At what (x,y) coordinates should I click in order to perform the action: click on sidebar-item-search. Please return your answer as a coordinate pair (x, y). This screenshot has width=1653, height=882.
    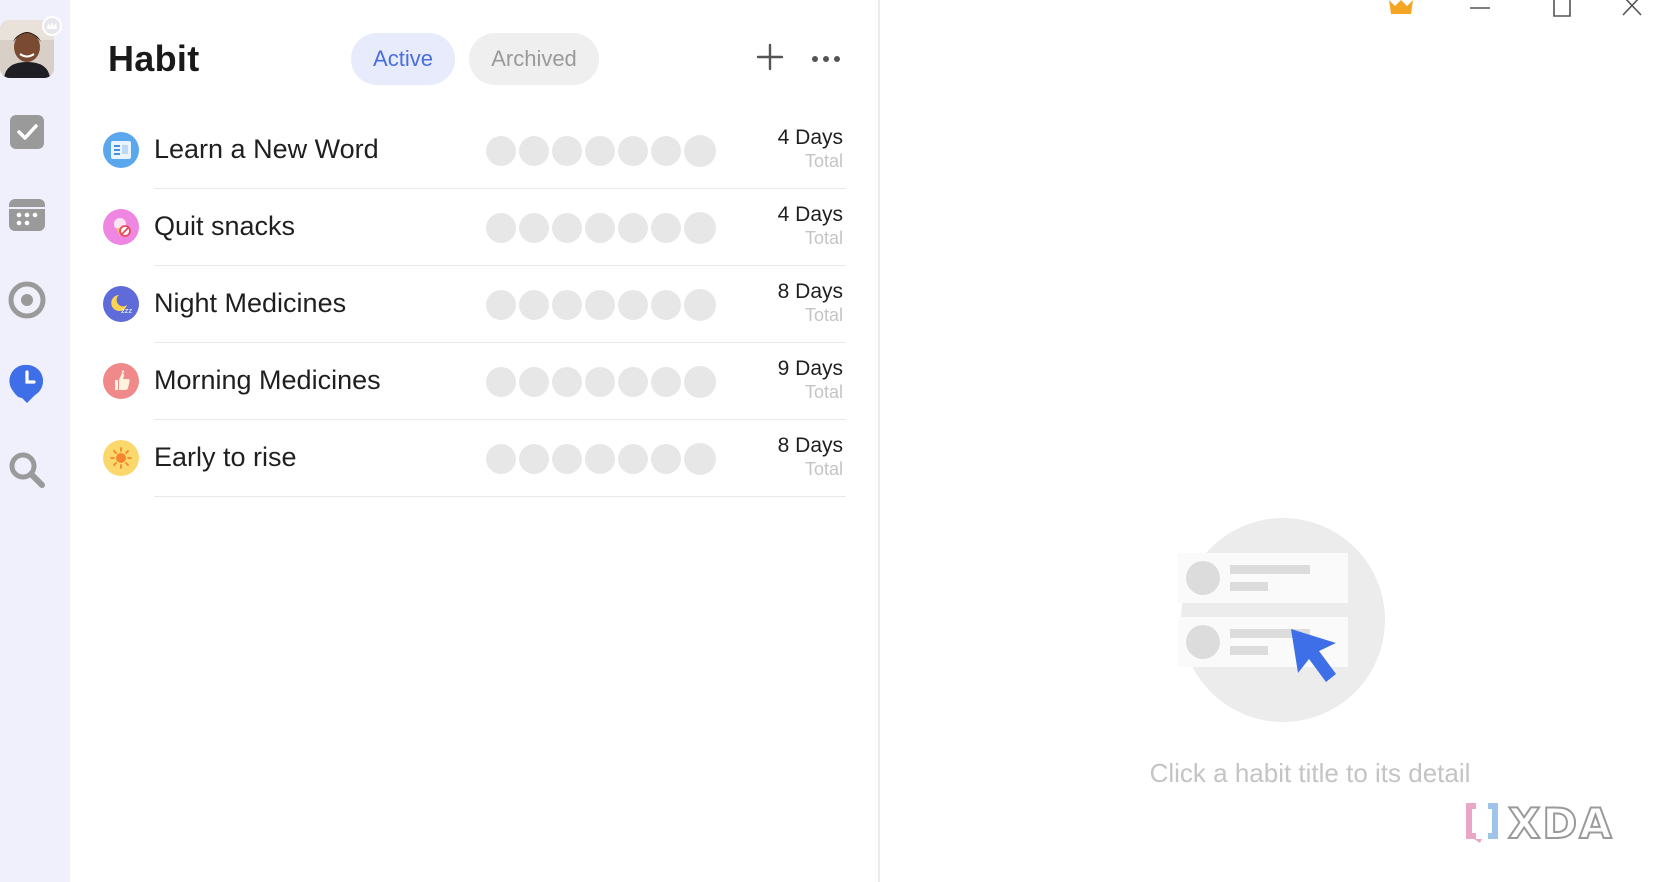
    Looking at the image, I should click on (27, 472).